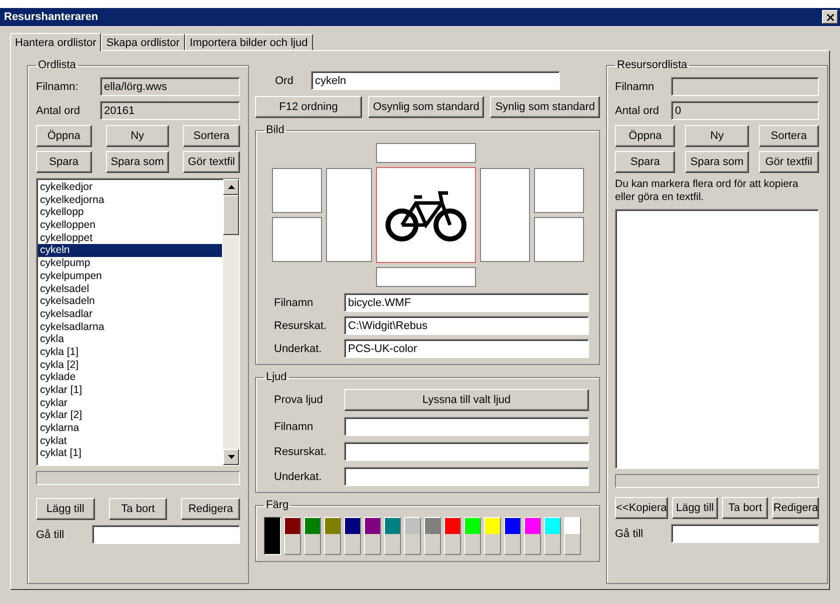 Image resolution: width=840 pixels, height=604 pixels. Describe the element at coordinates (130, 200) in the screenshot. I see `list-item: cykelkedjorna` at that location.